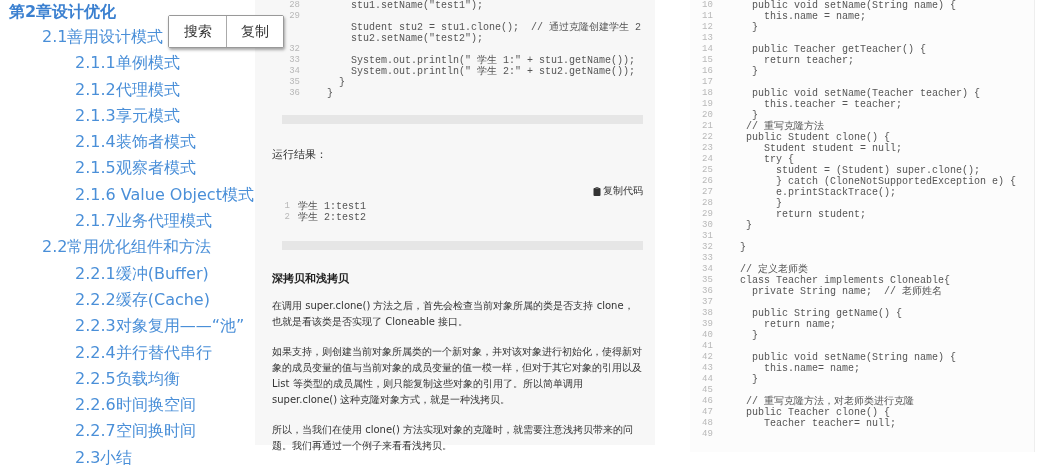  Describe the element at coordinates (135, 168) in the screenshot. I see `section-link: 2.1.5观察者模式` at that location.